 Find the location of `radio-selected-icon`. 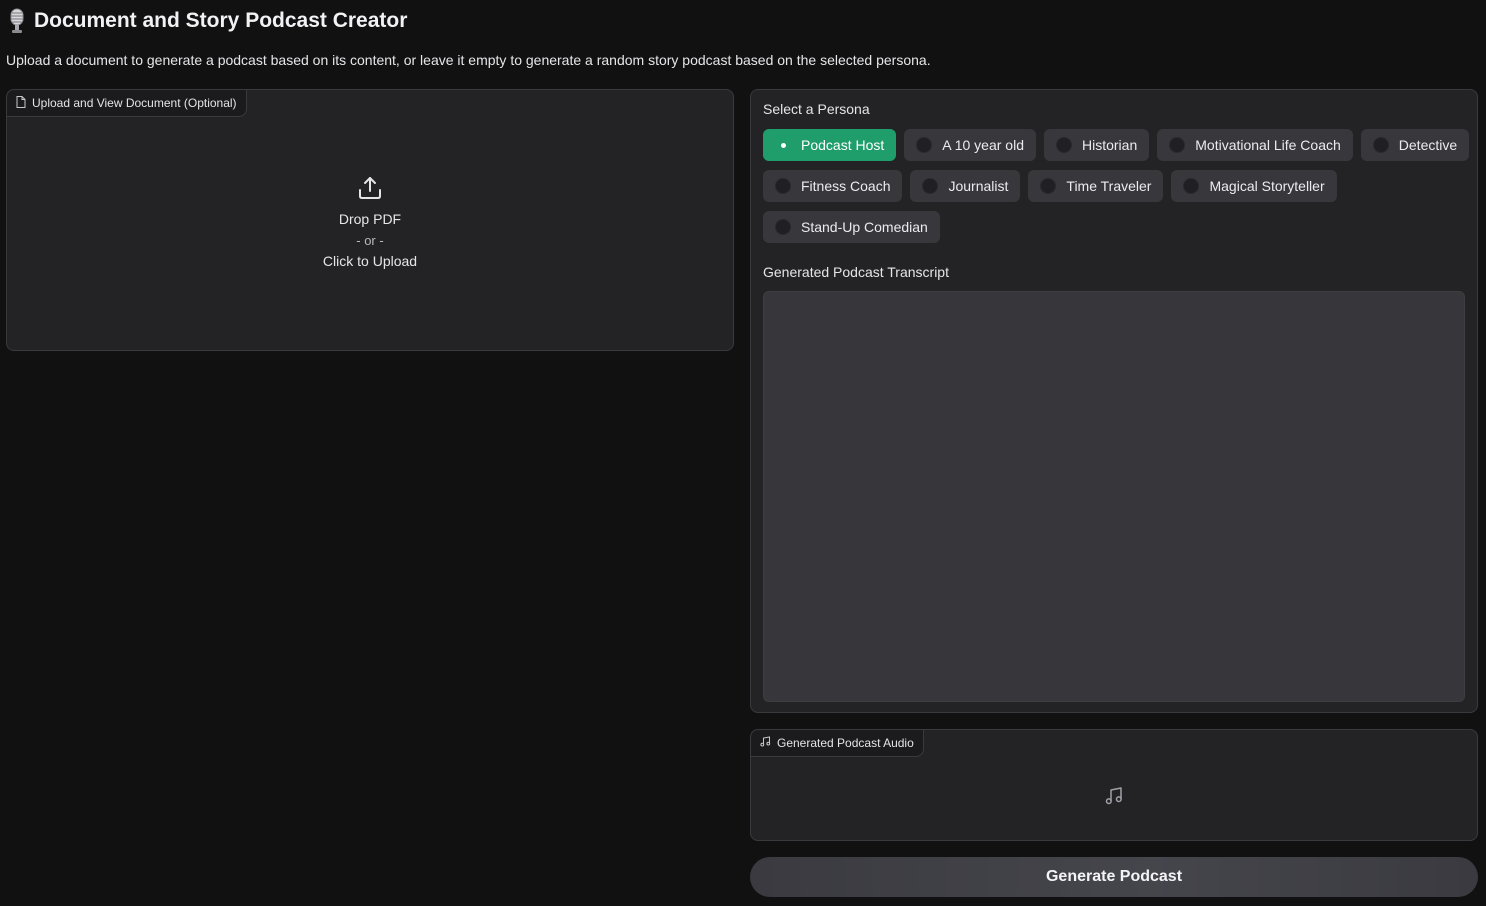

radio-selected-icon is located at coordinates (783, 145).